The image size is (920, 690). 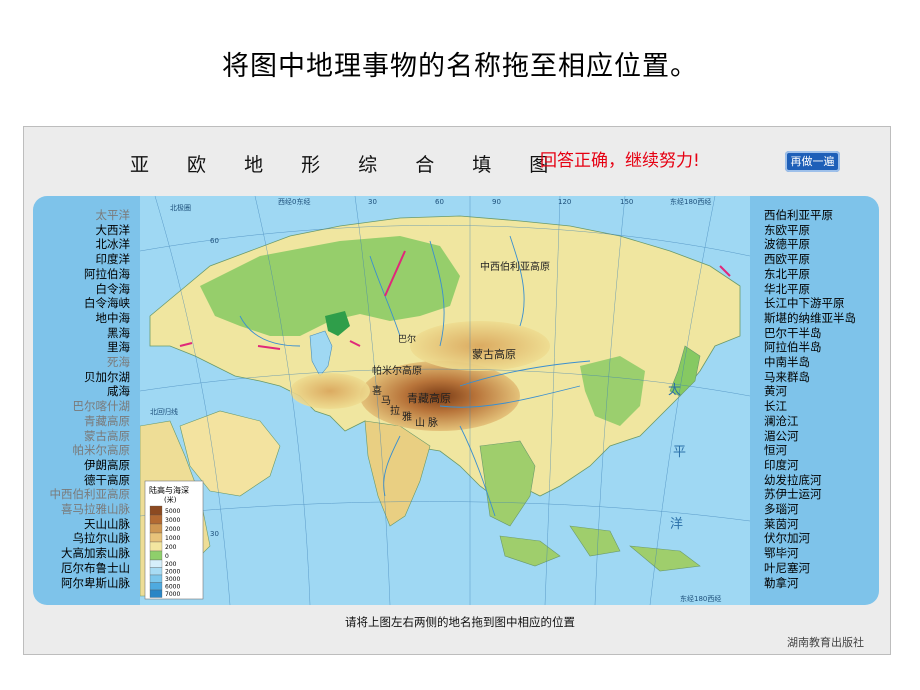 I want to click on drag-label-left: 中西伯利亚高原, so click(x=82, y=494).